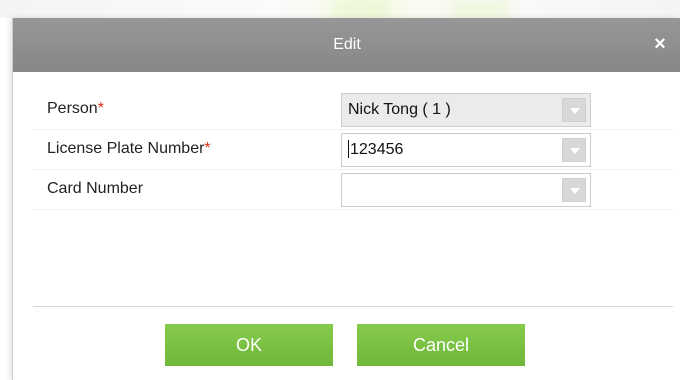 The width and height of the screenshot is (680, 380). I want to click on background-strip, so click(340, 9).